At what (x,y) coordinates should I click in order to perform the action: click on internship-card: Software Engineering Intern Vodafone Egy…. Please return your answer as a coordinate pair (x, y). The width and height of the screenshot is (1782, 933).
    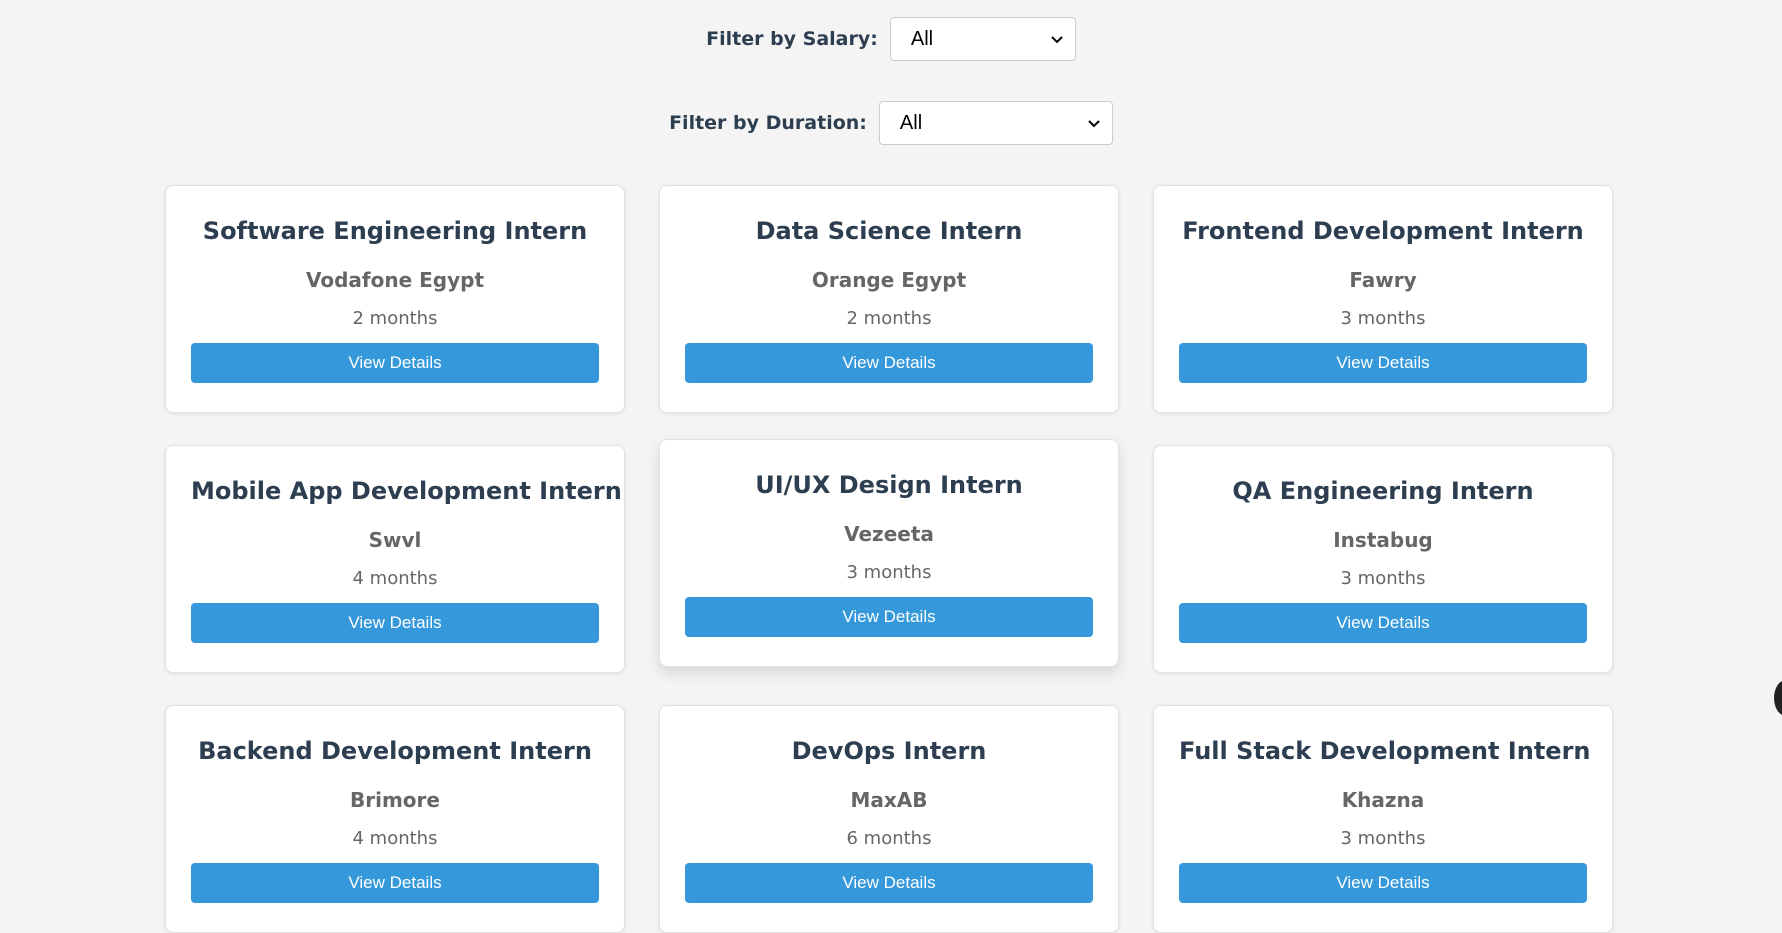
    Looking at the image, I should click on (395, 299).